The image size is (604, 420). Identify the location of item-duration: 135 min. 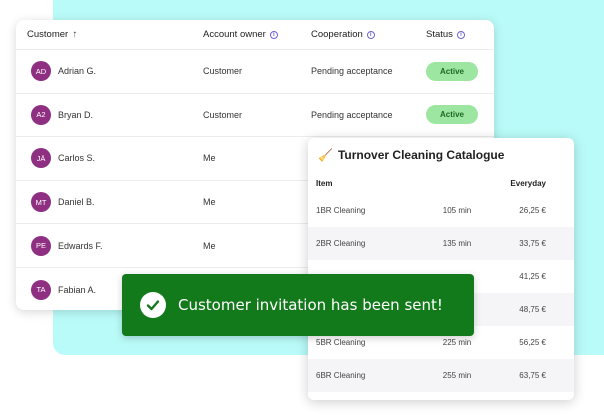
(457, 243).